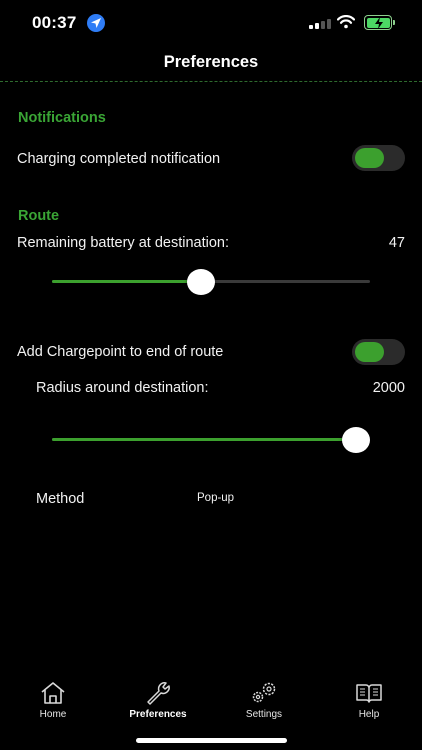  What do you see at coordinates (320, 23) in the screenshot?
I see `cellular-signal-icon` at bounding box center [320, 23].